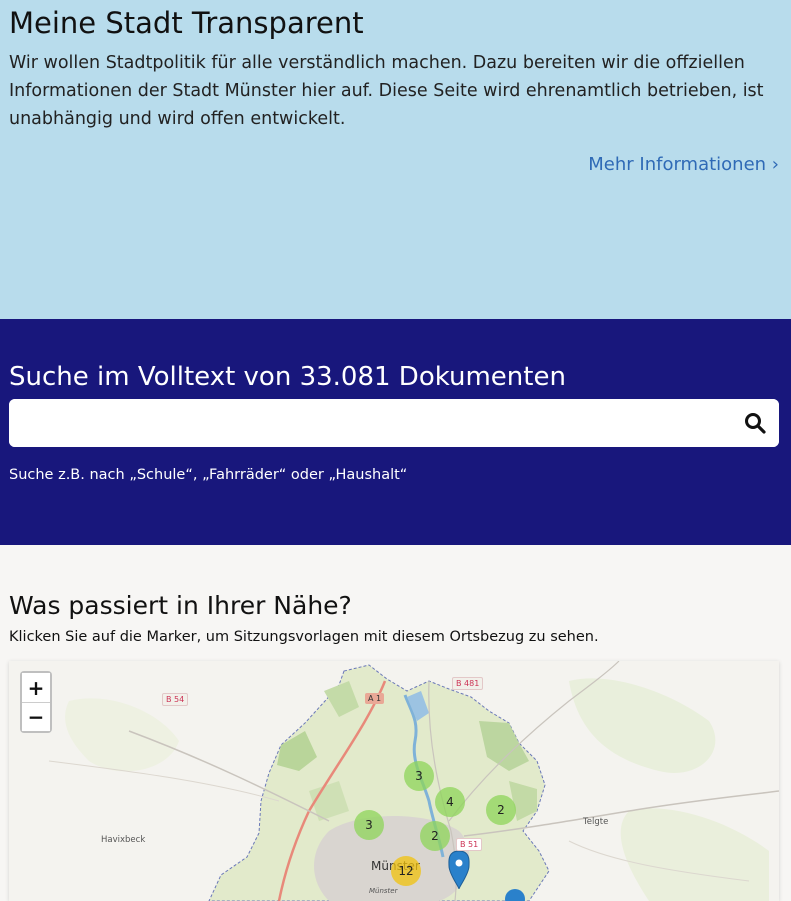  I want to click on site-title: Meine Stadt Transparent, so click(186, 23).